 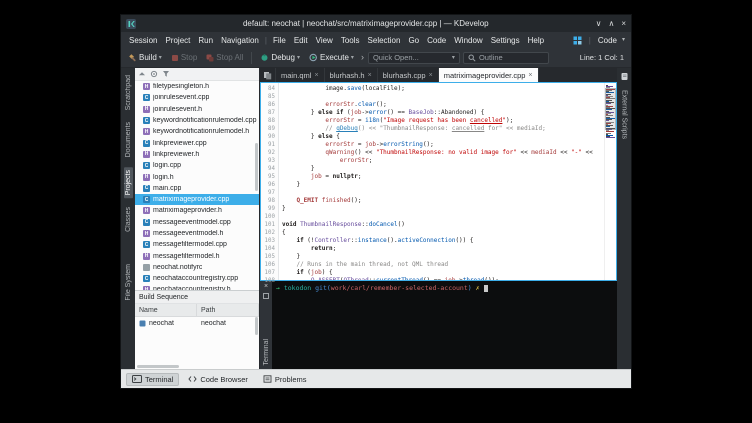 What do you see at coordinates (128, 282) in the screenshot?
I see `dock-tab-file-system: File System` at bounding box center [128, 282].